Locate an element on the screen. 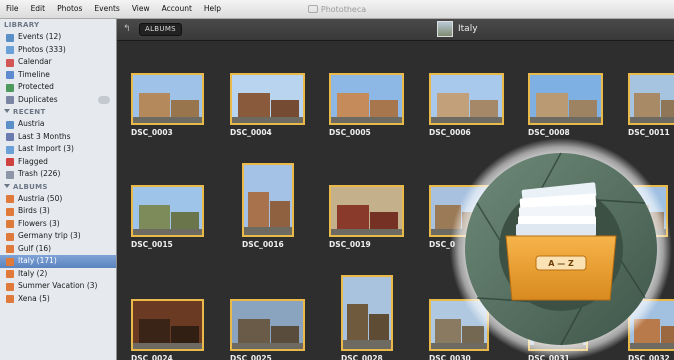  sidebar-item-albums-4: Gulf (16) is located at coordinates (58, 249).